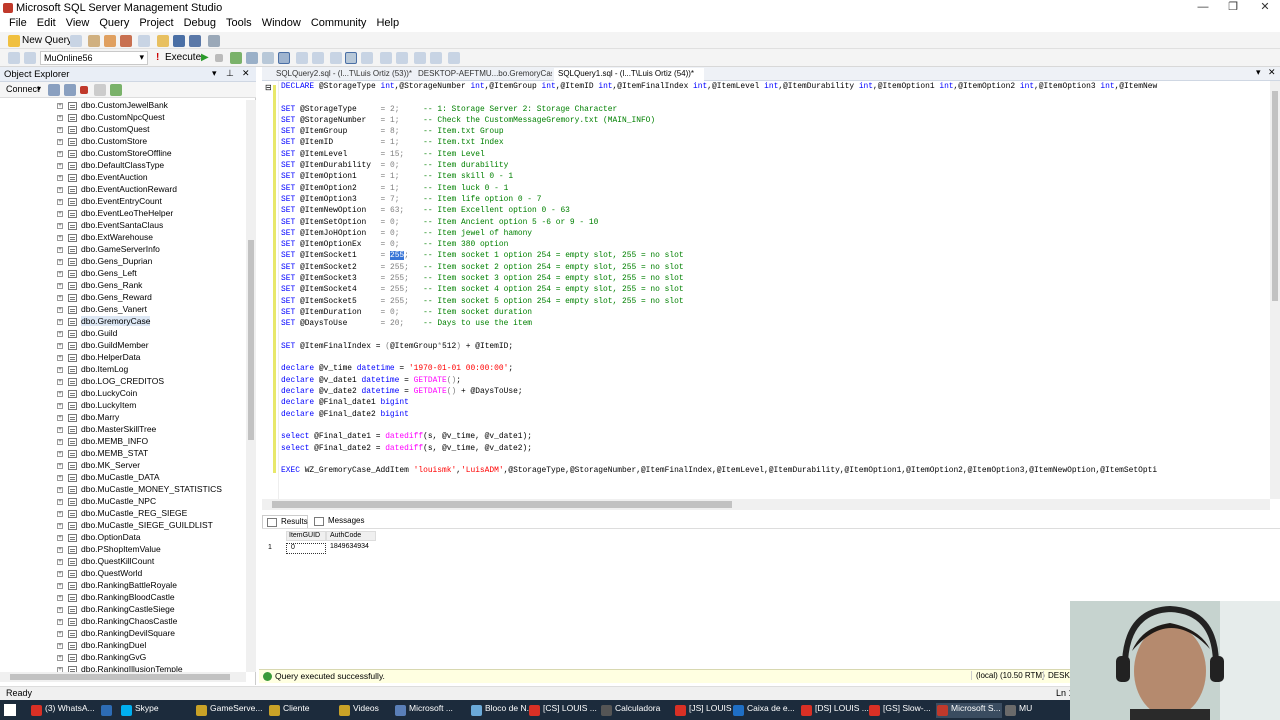 Image resolution: width=1280 pixels, height=720 pixels. Describe the element at coordinates (285, 521) in the screenshot. I see `tab-results: Results` at that location.